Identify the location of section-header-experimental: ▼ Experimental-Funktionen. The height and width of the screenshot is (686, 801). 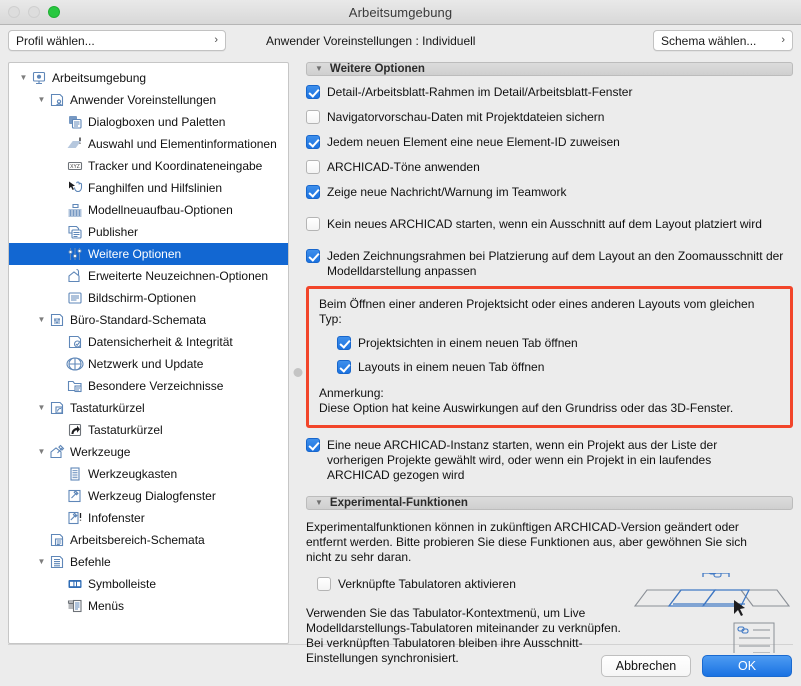
(549, 503).